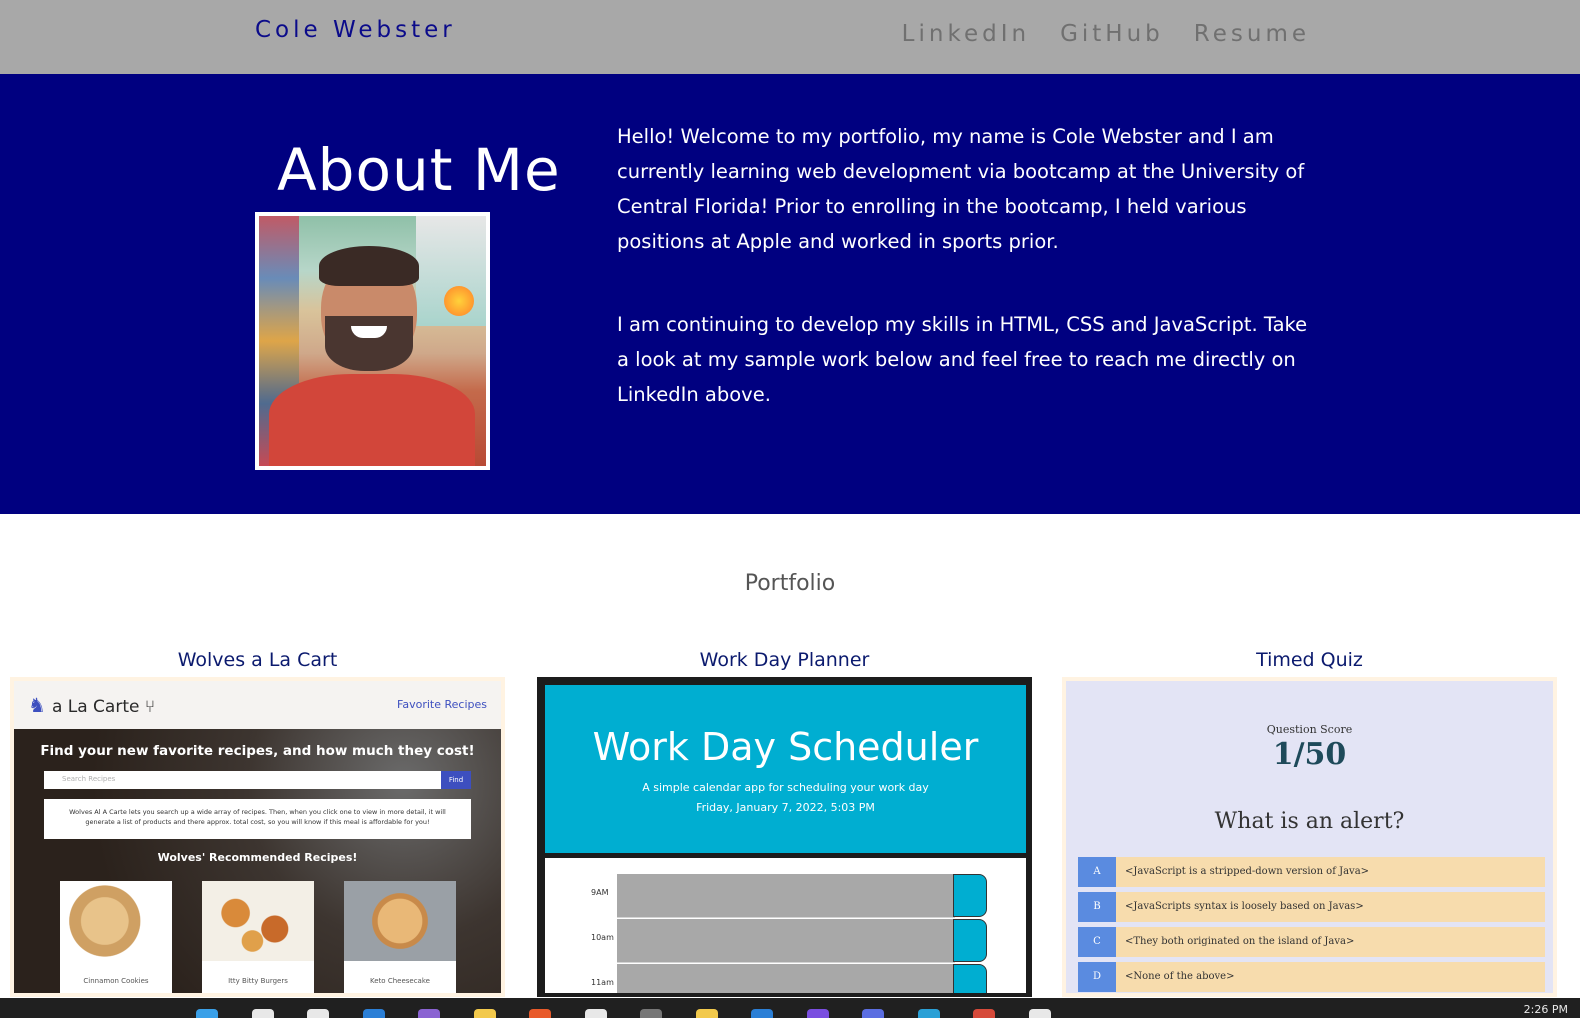  Describe the element at coordinates (785, 807) in the screenshot. I see `scheduler-date: Friday, January 7, 2022, 5:03 PM` at that location.